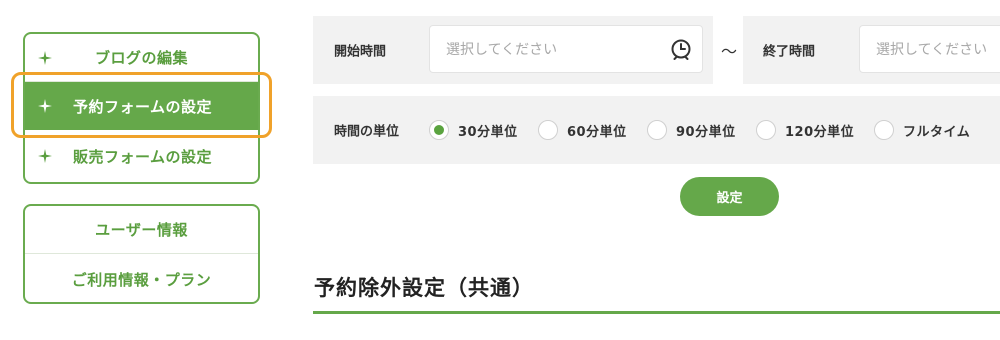 Image resolution: width=1000 pixels, height=340 pixels. I want to click on sidebar-primary-menu: ブログの編集 予約フォームの設定 販売フォームの設定, so click(141, 108).